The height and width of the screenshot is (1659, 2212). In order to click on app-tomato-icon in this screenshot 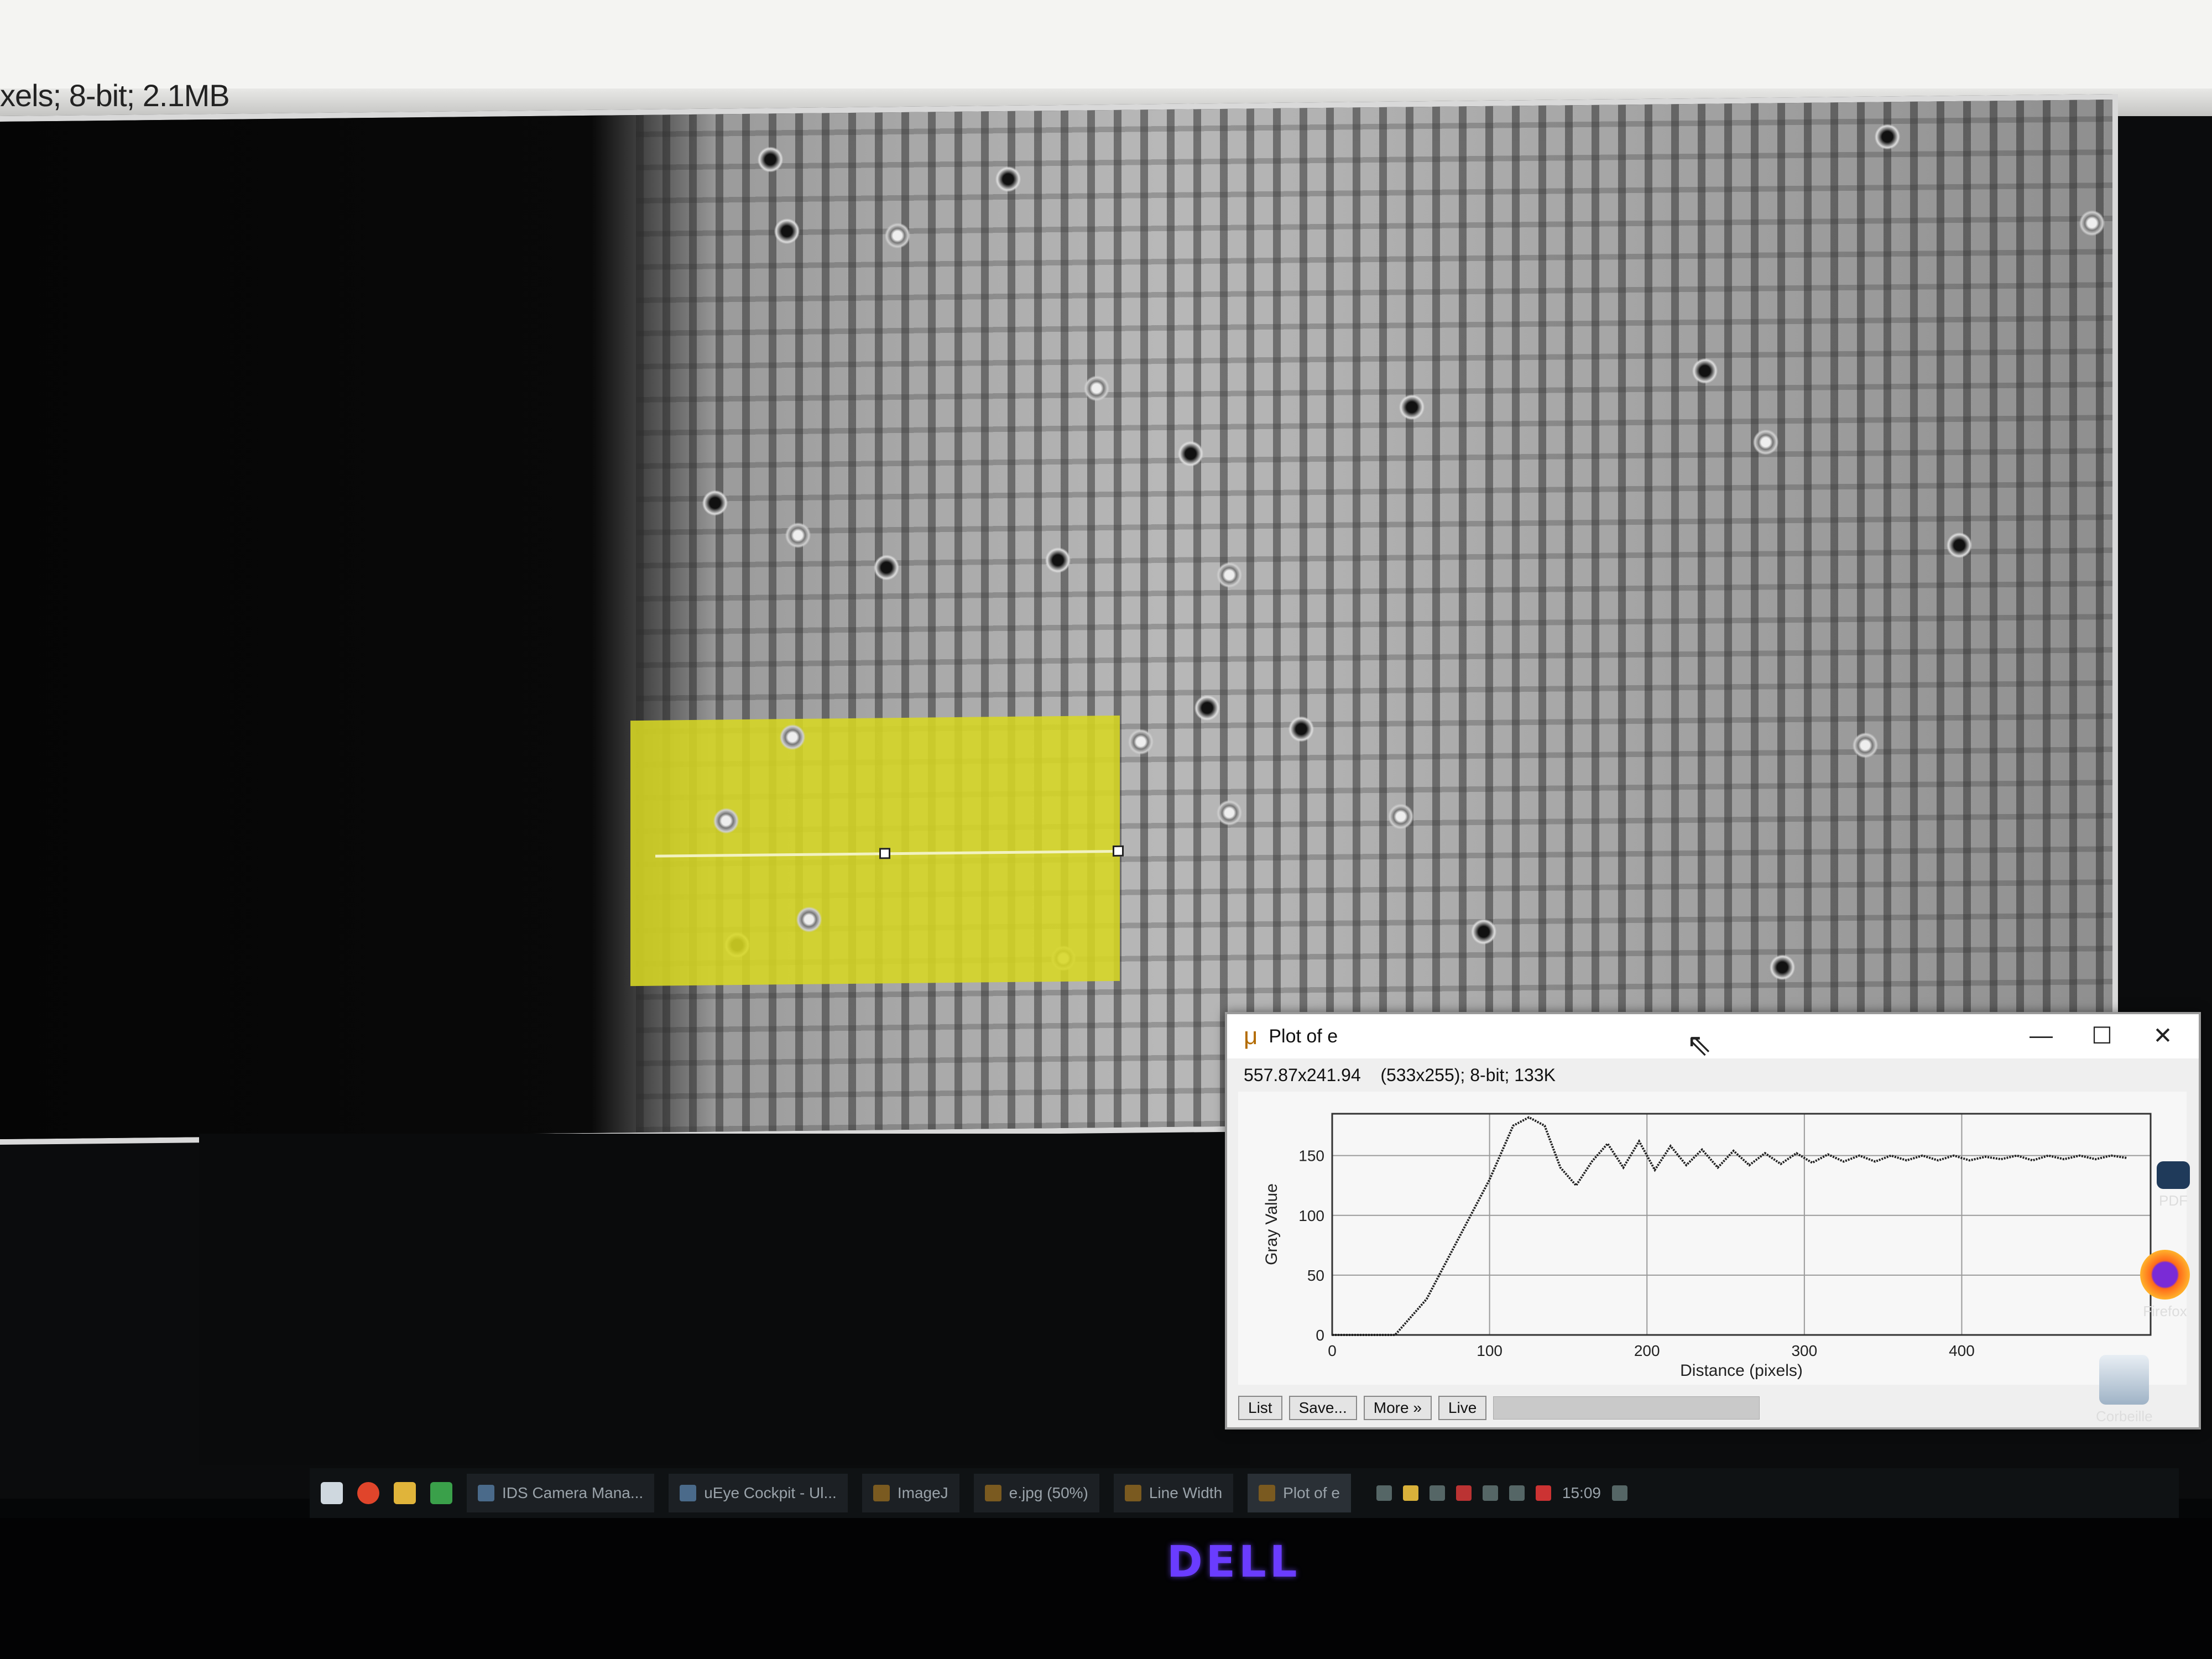, I will do `click(368, 1493)`.